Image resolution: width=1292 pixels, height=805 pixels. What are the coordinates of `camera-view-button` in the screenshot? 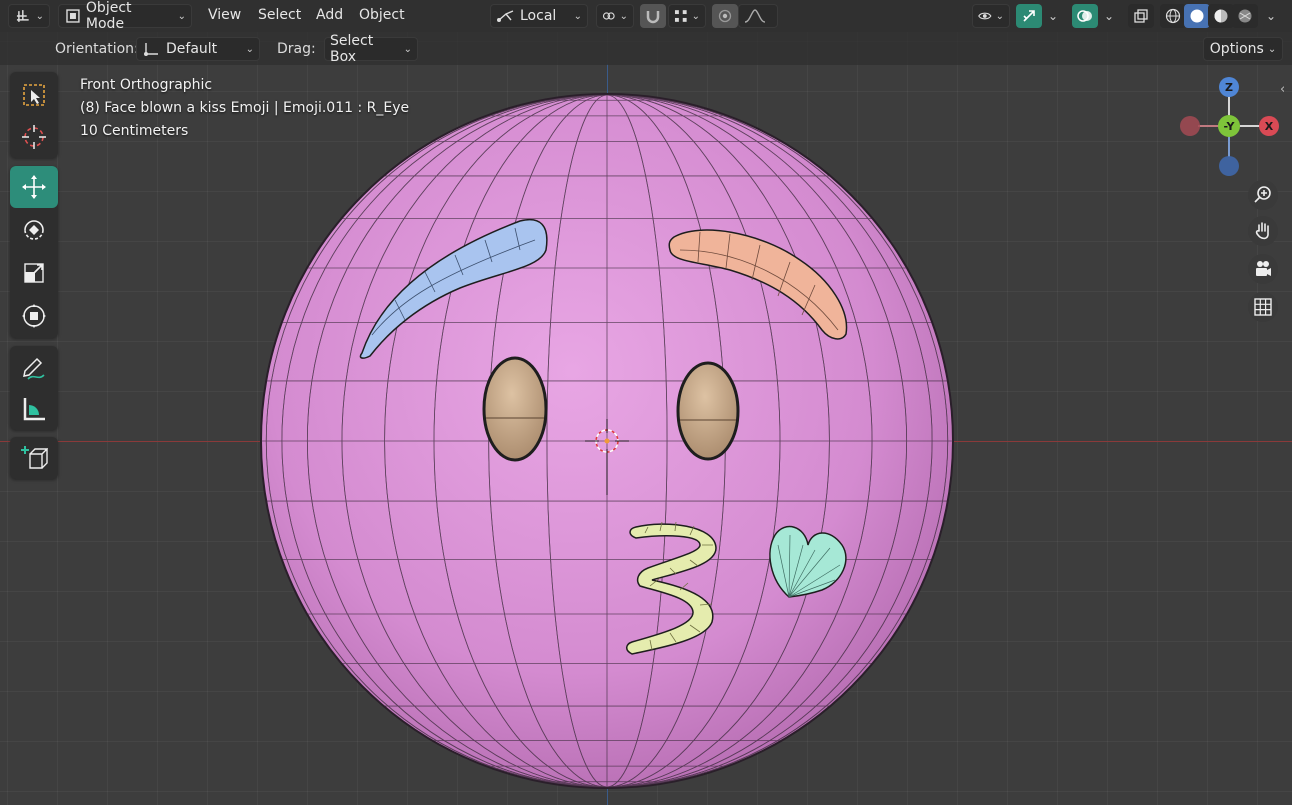 It's located at (1263, 269).